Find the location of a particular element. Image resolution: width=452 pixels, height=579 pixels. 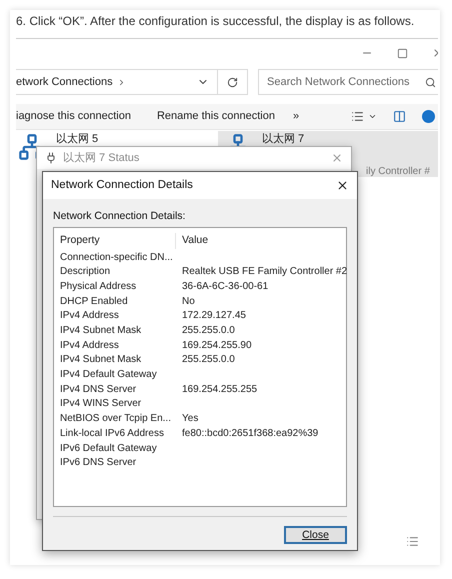

value-cell-text: Yes is located at coordinates (189, 419).